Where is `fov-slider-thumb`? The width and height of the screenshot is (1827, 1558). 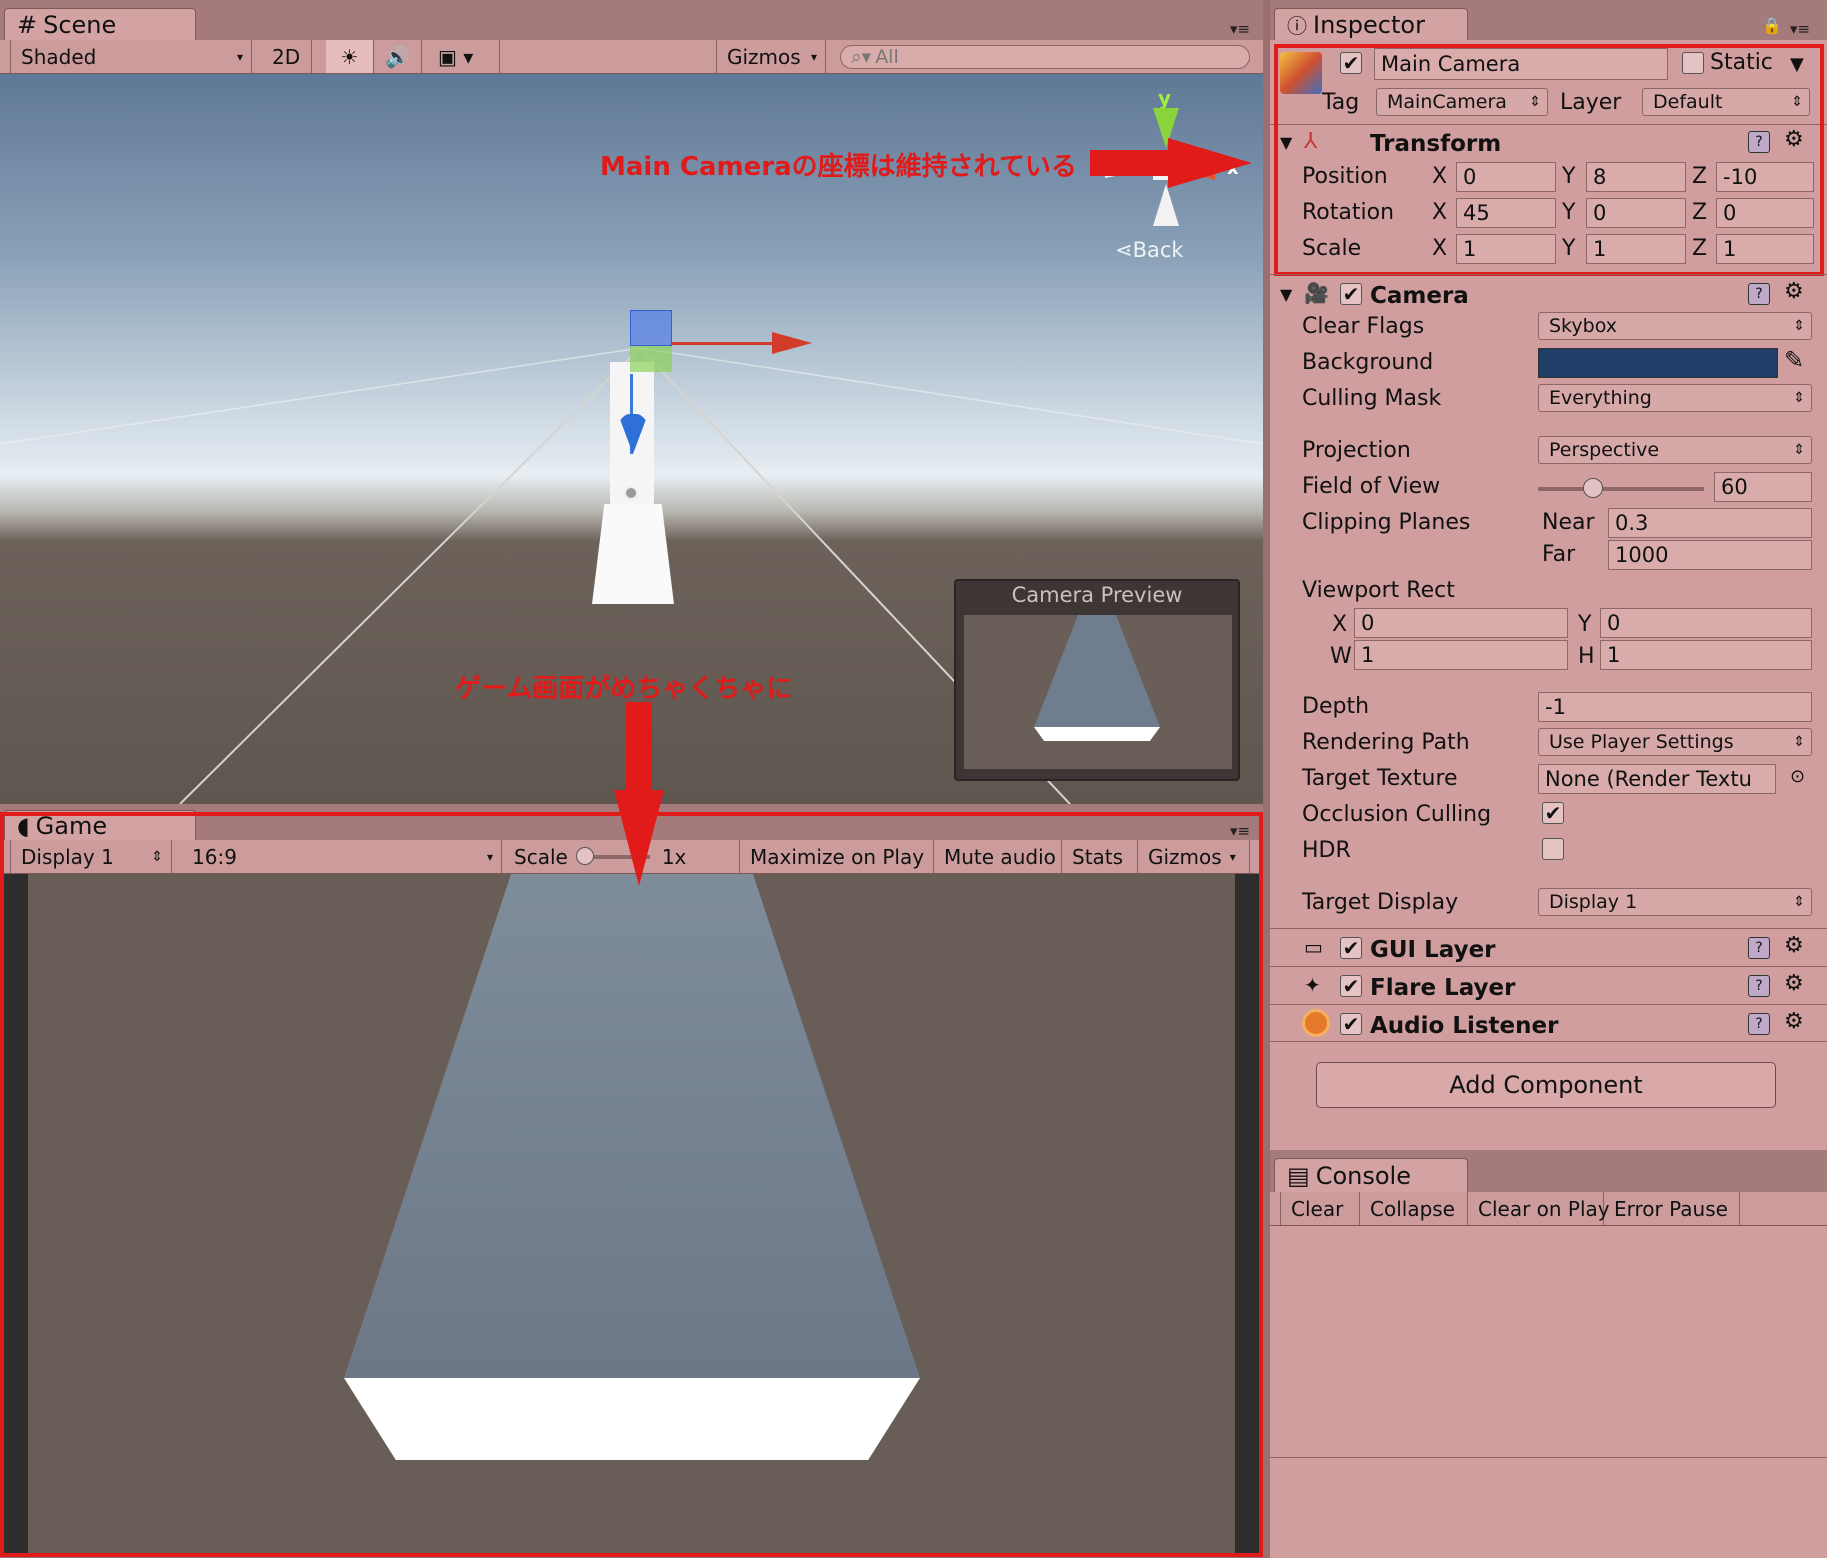 fov-slider-thumb is located at coordinates (1592, 488).